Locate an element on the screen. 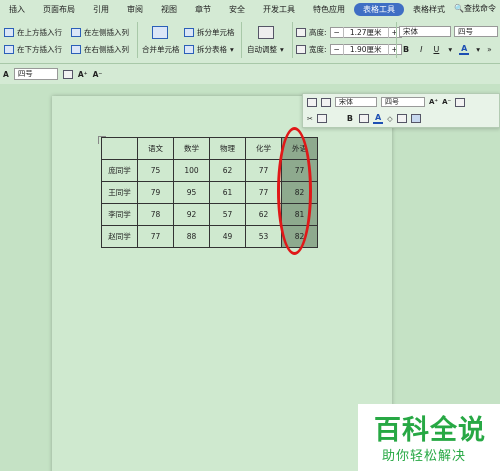  highlight-oval is located at coordinates (294, 191).